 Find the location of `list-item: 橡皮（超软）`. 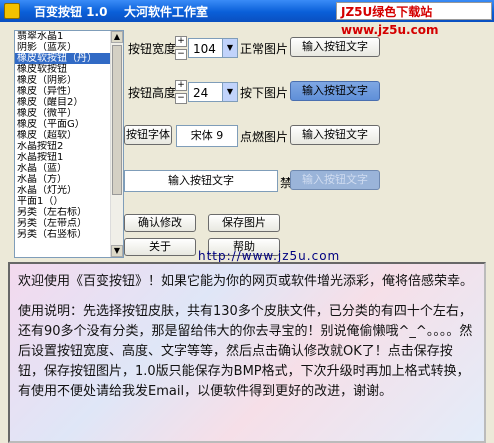

list-item: 橡皮（超软） is located at coordinates (69, 135).